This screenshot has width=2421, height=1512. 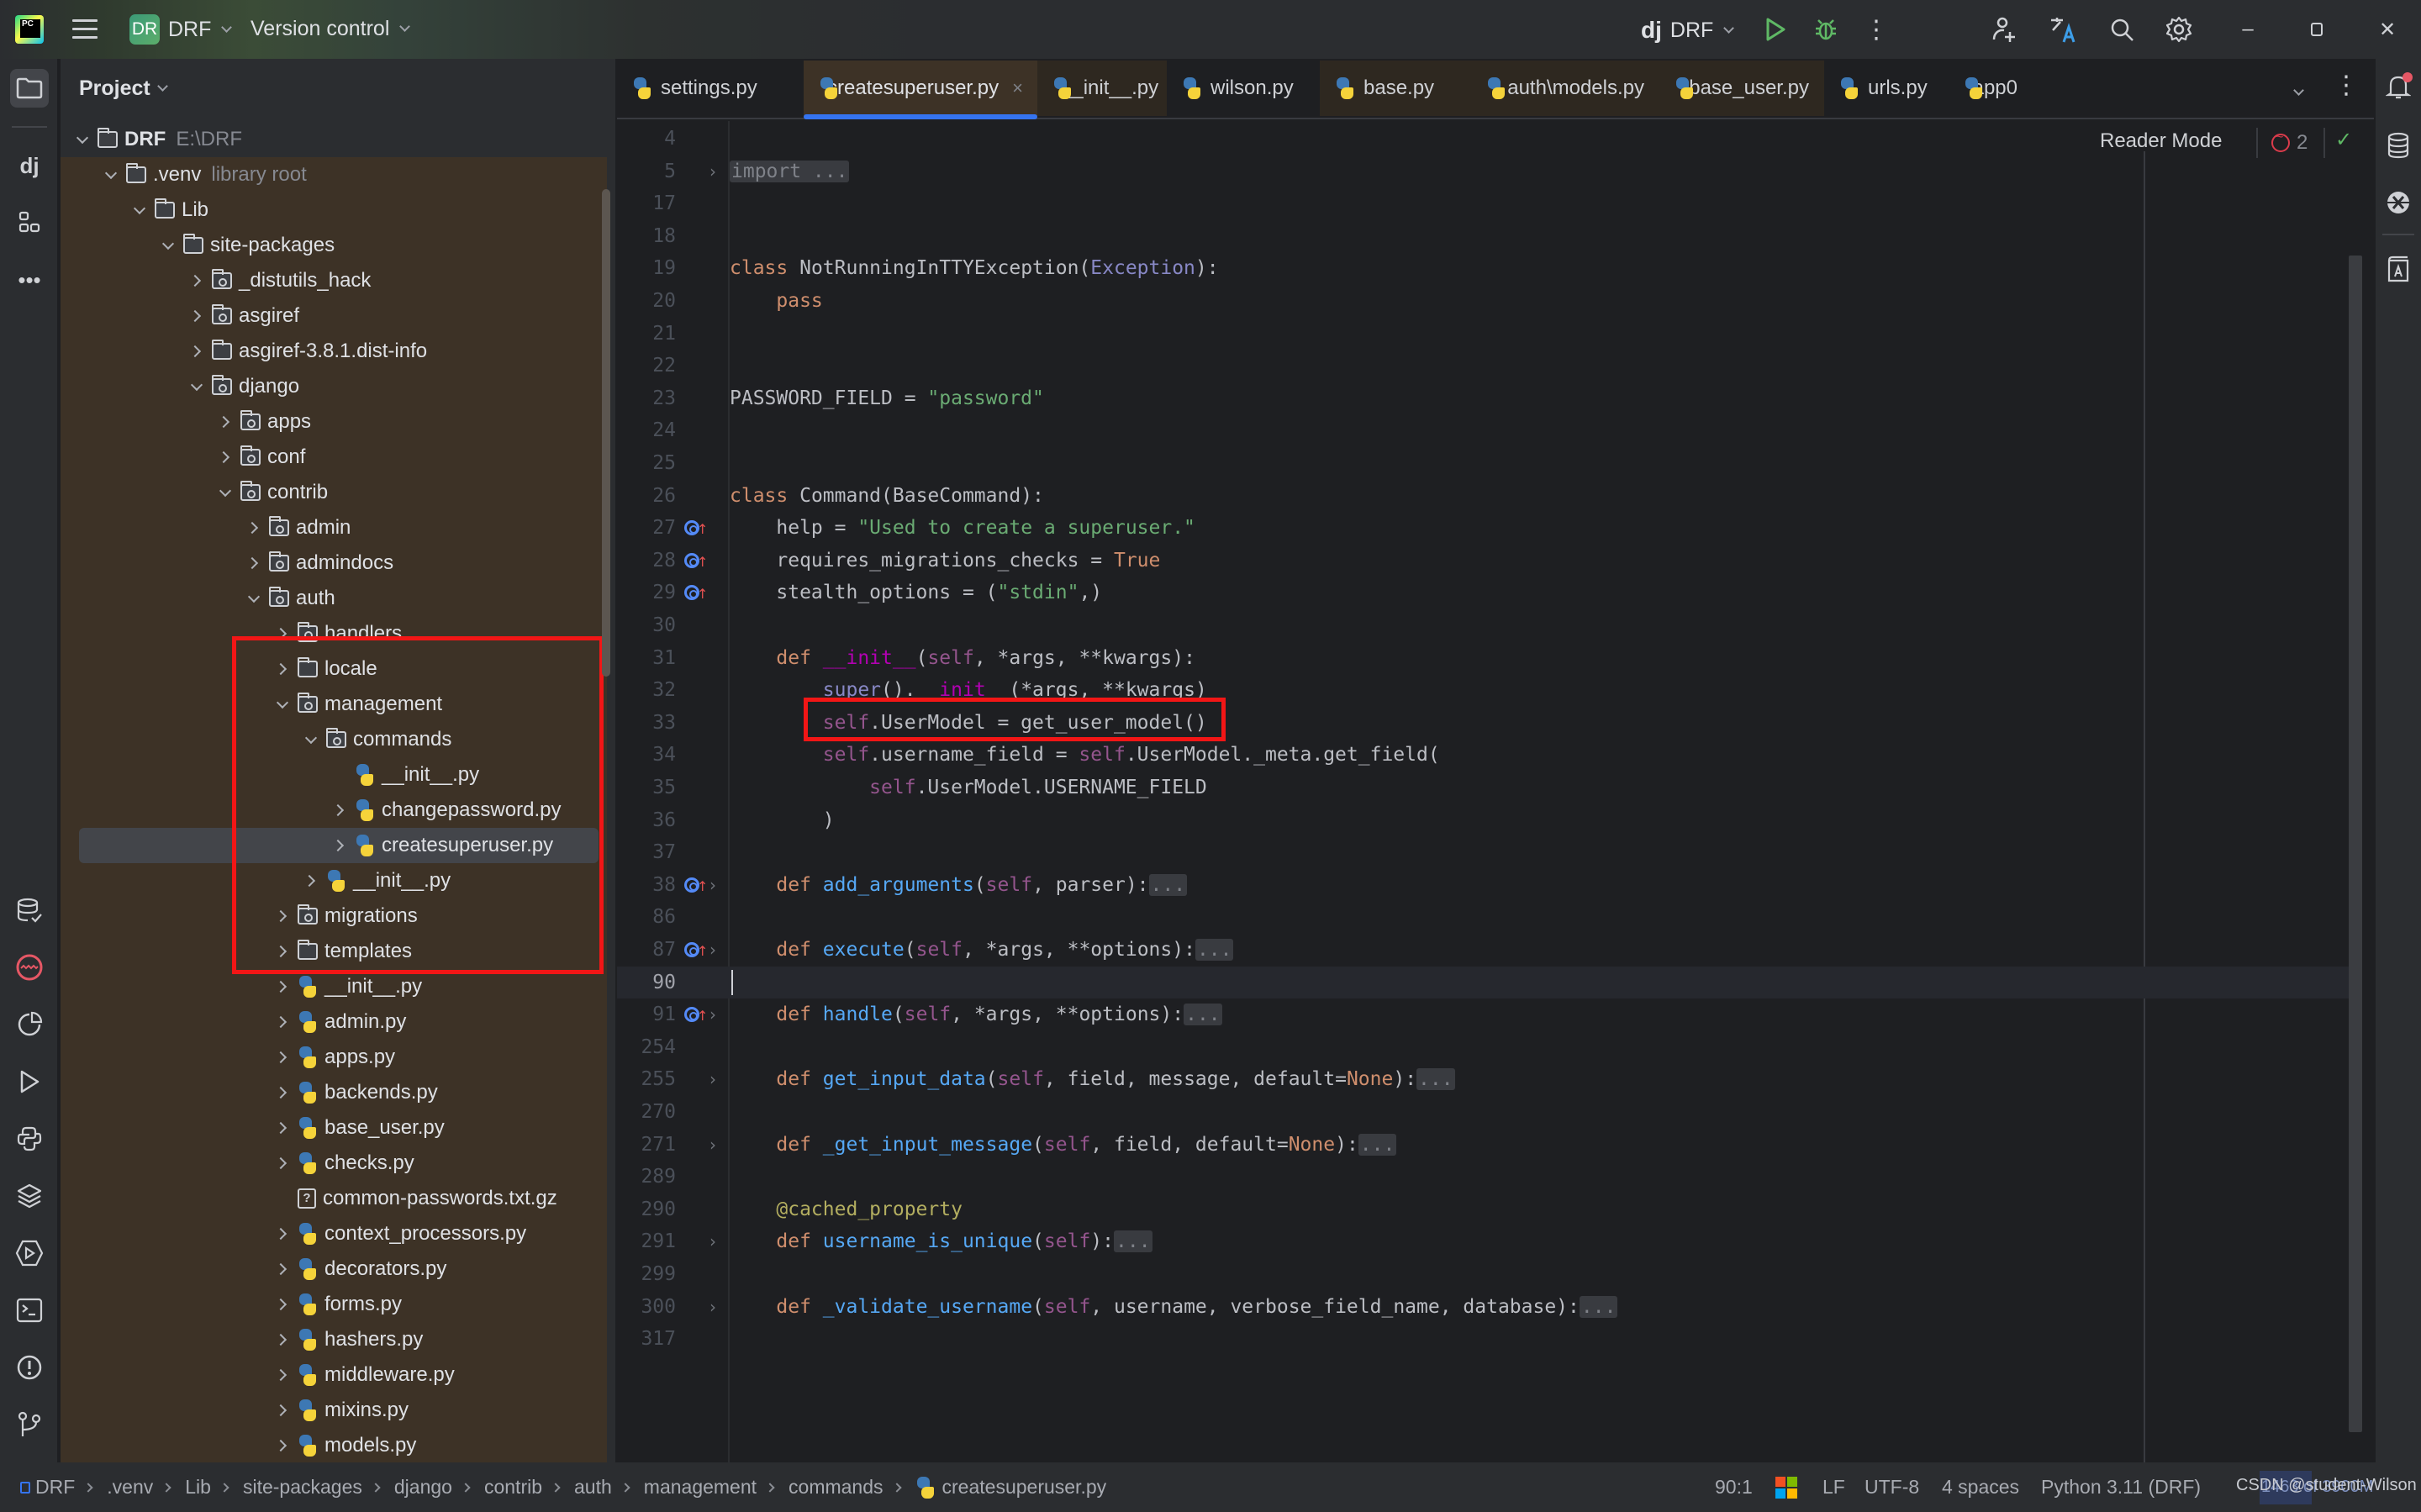 What do you see at coordinates (29, 1424) in the screenshot?
I see `git-button` at bounding box center [29, 1424].